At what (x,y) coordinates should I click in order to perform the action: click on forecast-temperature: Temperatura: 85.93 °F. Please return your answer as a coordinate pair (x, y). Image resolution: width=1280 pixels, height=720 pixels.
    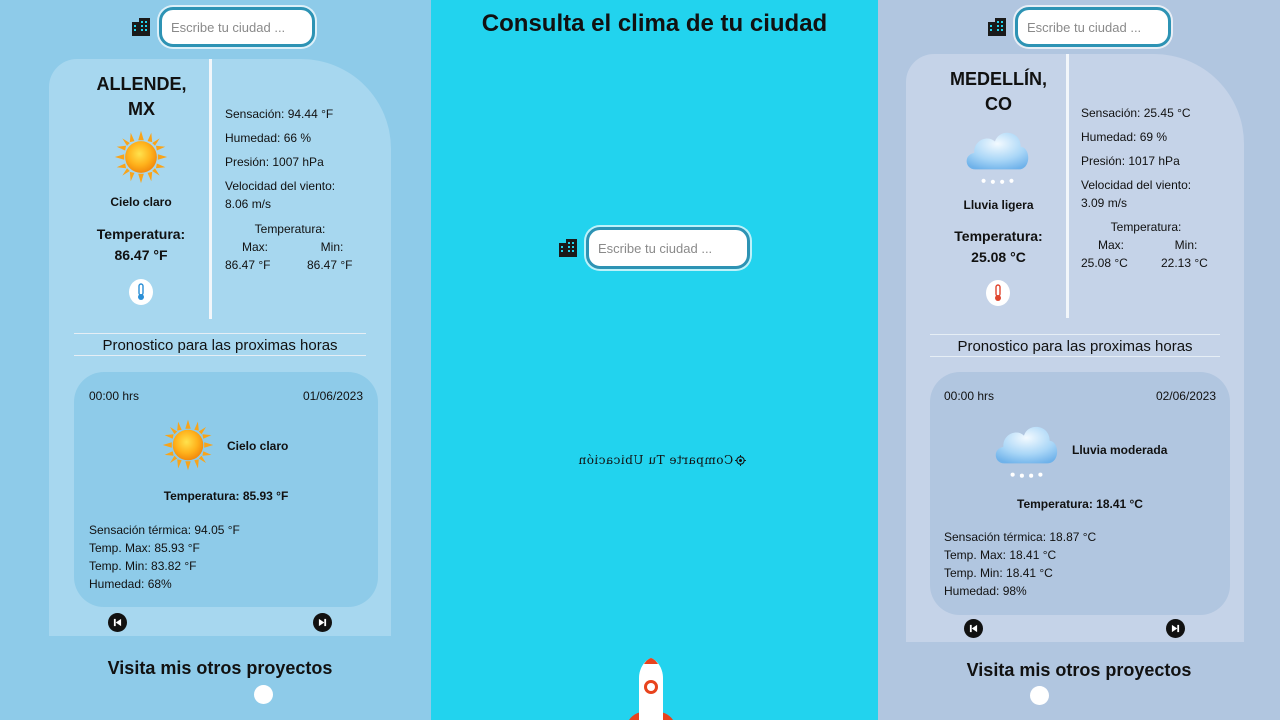
    Looking at the image, I should click on (226, 496).